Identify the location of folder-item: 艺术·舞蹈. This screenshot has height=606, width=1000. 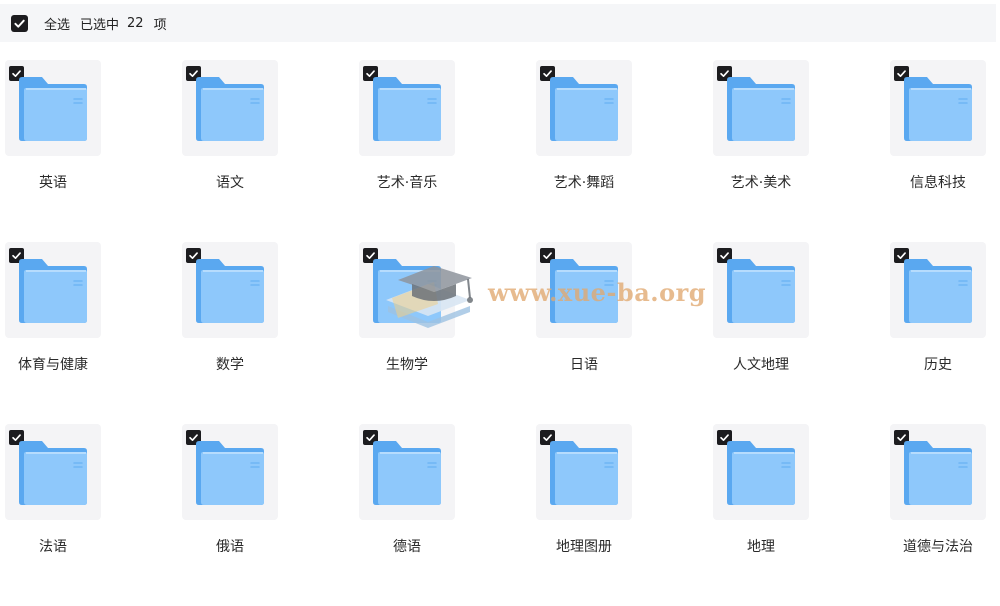
(619, 151).